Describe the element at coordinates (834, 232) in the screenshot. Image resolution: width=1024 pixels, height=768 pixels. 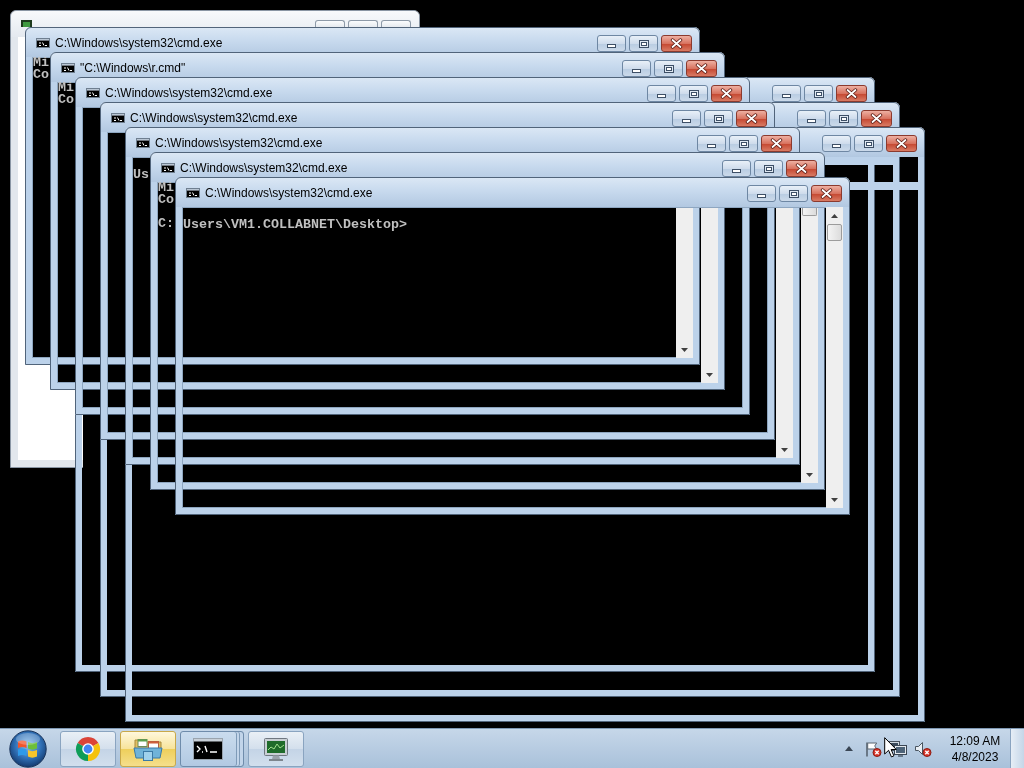
I see `scroll-thumb` at that location.